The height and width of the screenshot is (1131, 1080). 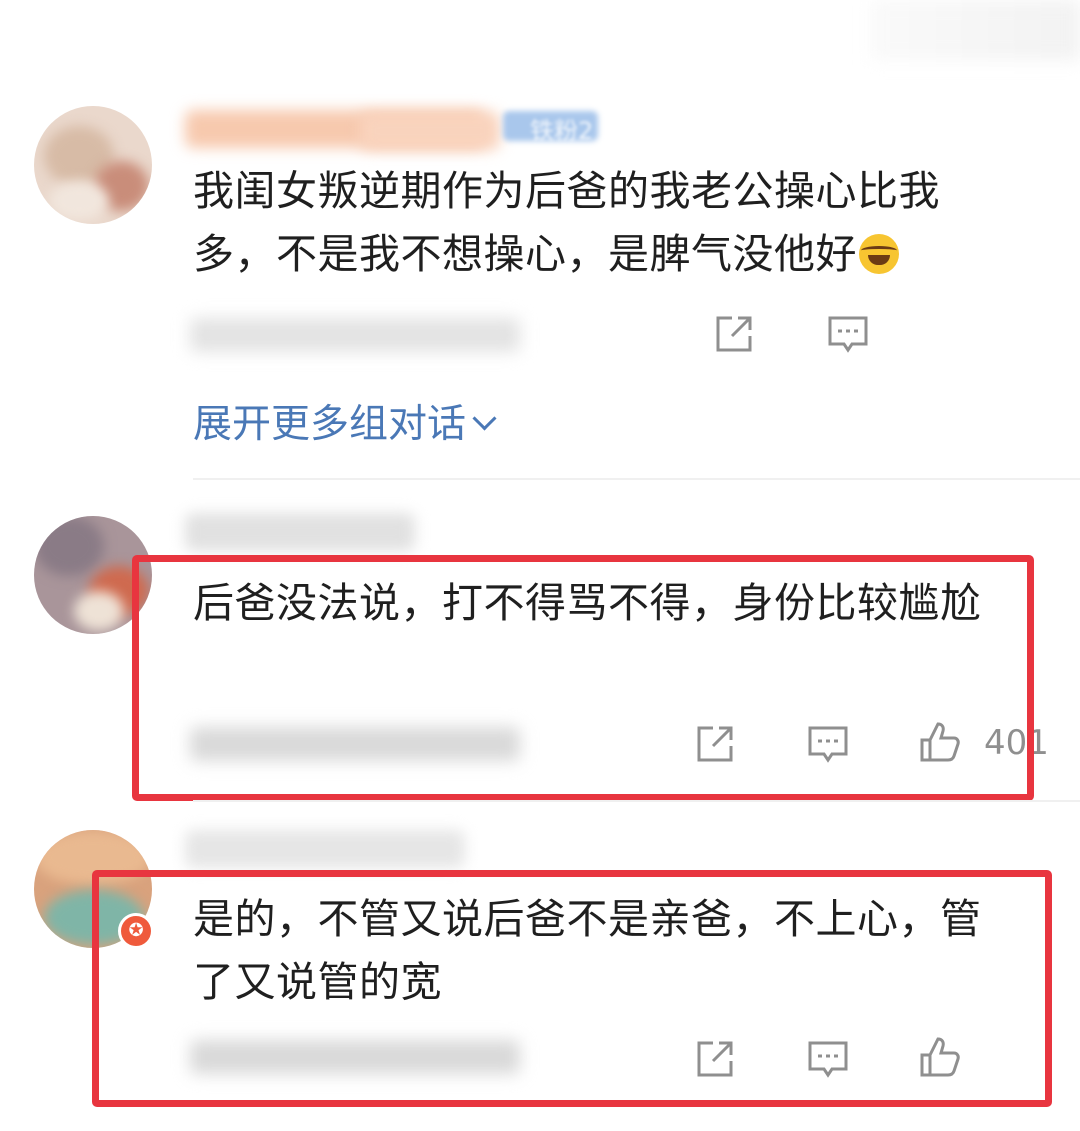 I want to click on avatar, so click(x=93, y=165).